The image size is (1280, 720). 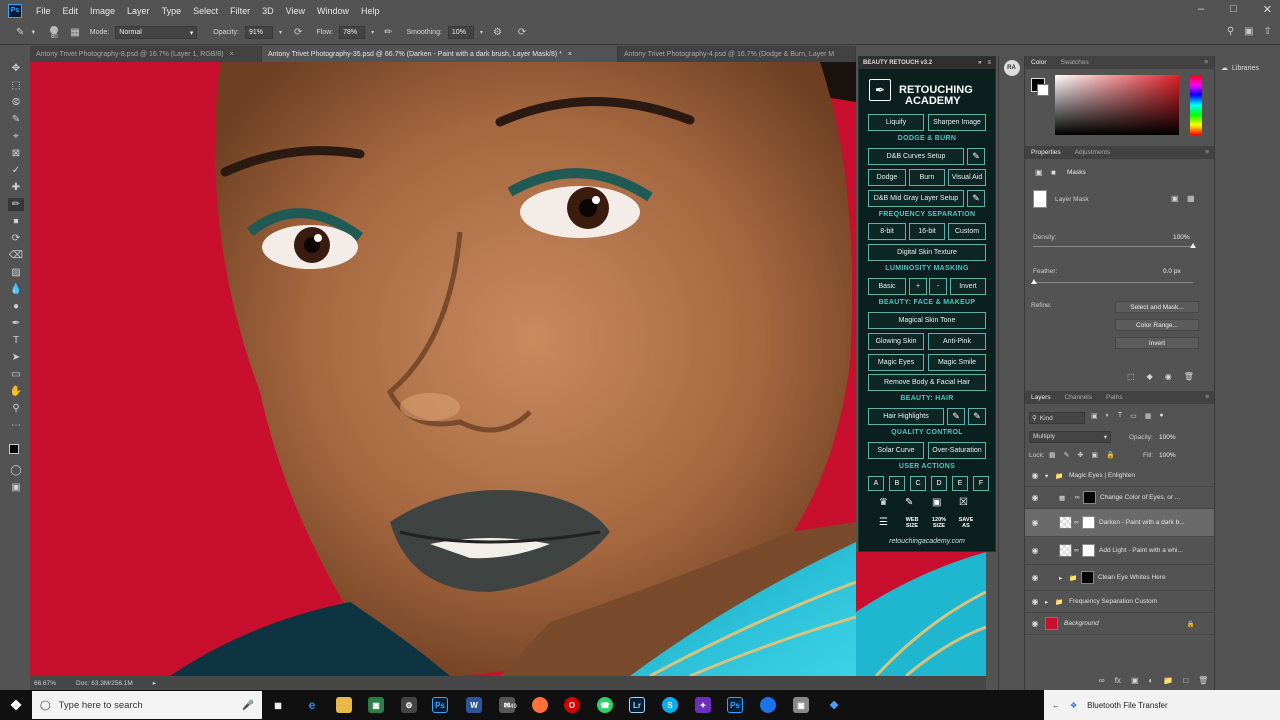 I want to click on tab-color: Color, so click(x=1039, y=62).